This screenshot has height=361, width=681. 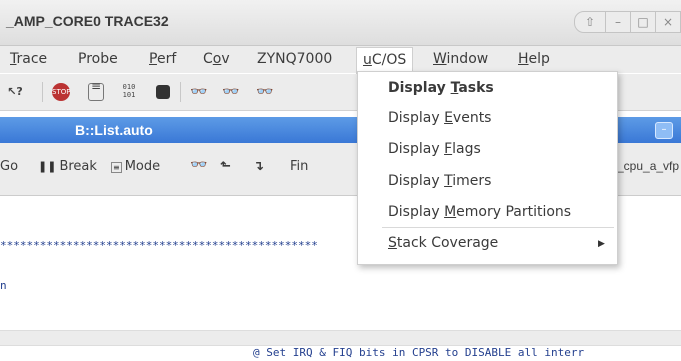 What do you see at coordinates (61, 92) in the screenshot?
I see `stop-icon: STOP` at bounding box center [61, 92].